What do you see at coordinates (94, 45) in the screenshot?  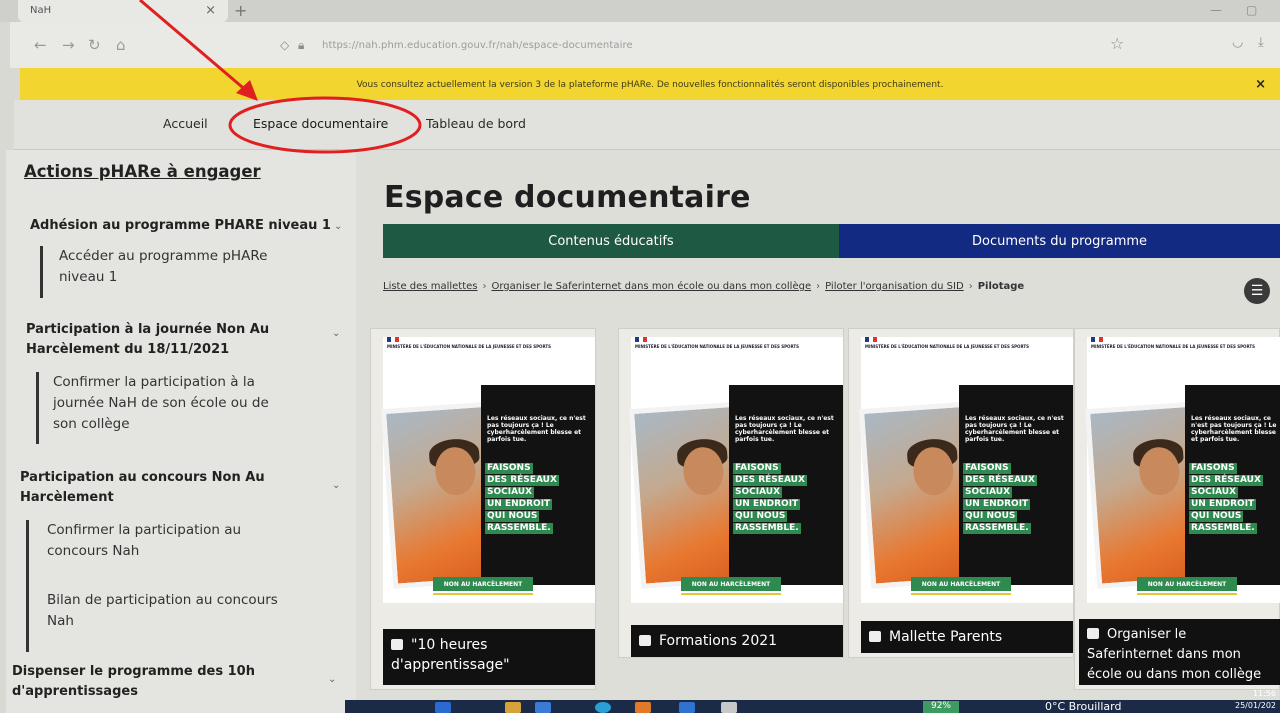 I see `reload-icon: ↻` at bounding box center [94, 45].